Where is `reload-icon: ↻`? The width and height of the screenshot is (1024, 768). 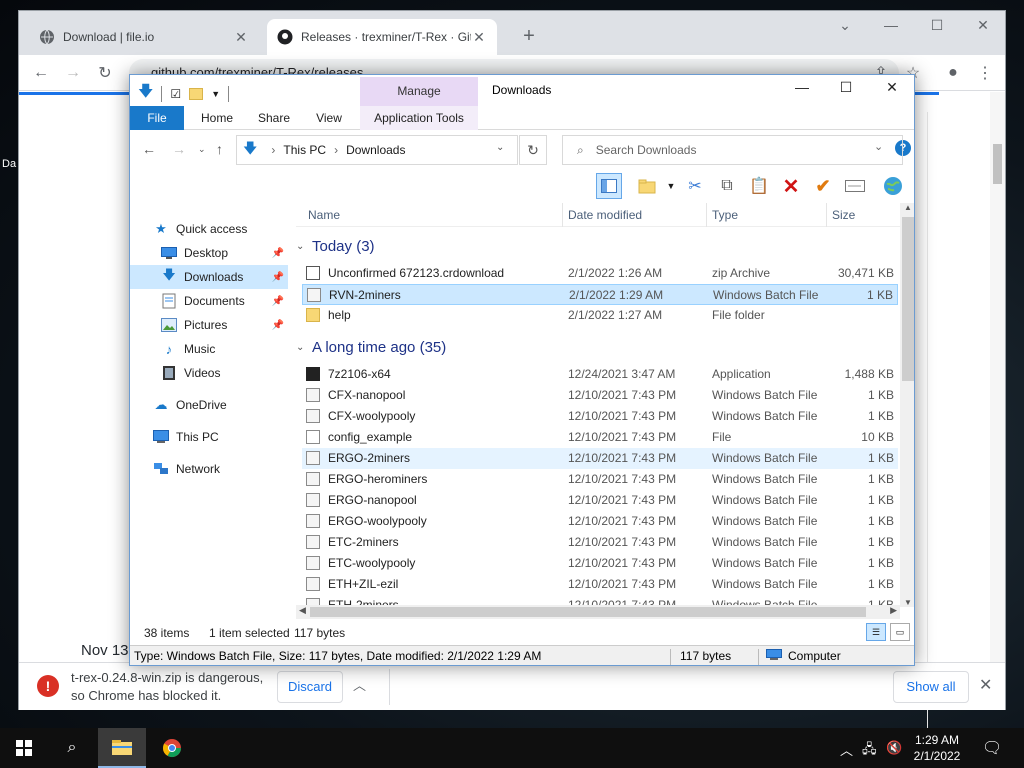 reload-icon: ↻ is located at coordinates (105, 73).